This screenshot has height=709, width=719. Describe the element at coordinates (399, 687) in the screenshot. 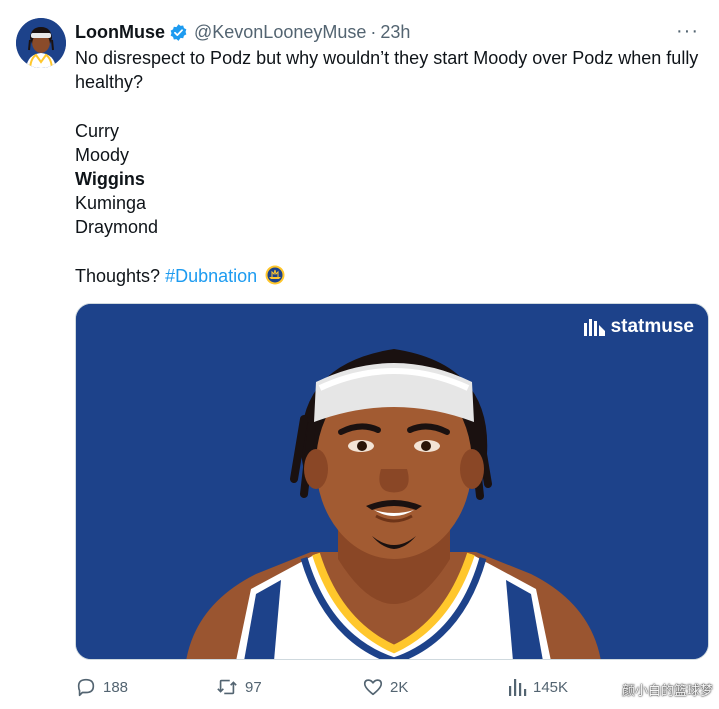

I see `like-count: 2K` at that location.